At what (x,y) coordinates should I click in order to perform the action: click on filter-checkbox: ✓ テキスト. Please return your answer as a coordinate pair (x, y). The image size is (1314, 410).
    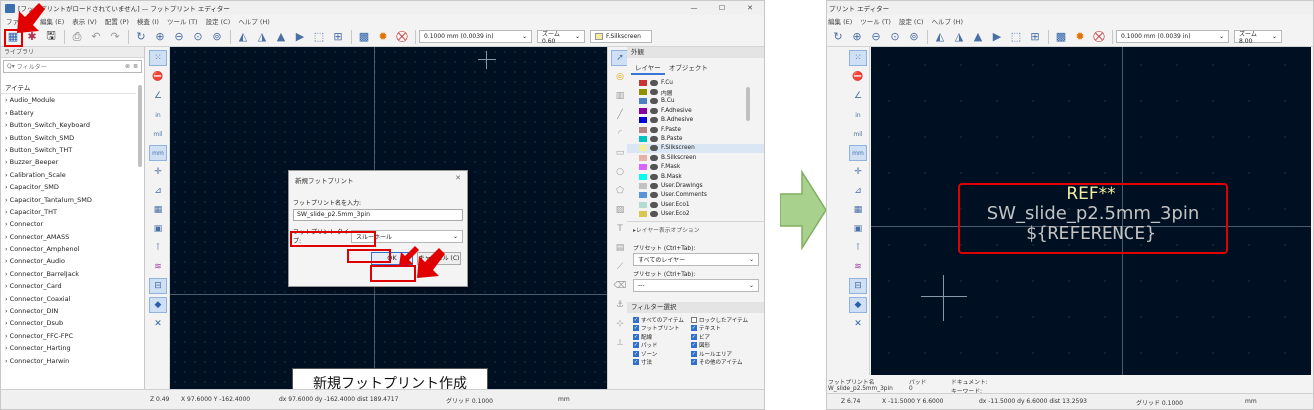
    Looking at the image, I should click on (726, 328).